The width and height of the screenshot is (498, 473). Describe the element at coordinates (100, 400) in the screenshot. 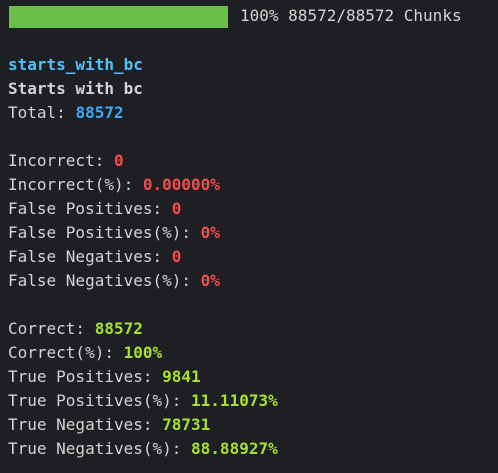

I see `result-label: True Positives(%):` at that location.